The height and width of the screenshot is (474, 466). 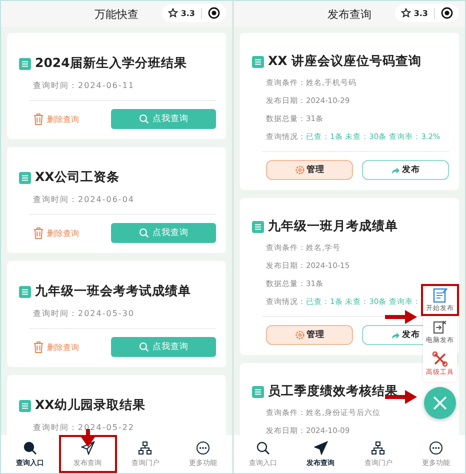 What do you see at coordinates (84, 199) in the screenshot?
I see `query-time: 查询时间：2024-06-04` at bounding box center [84, 199].